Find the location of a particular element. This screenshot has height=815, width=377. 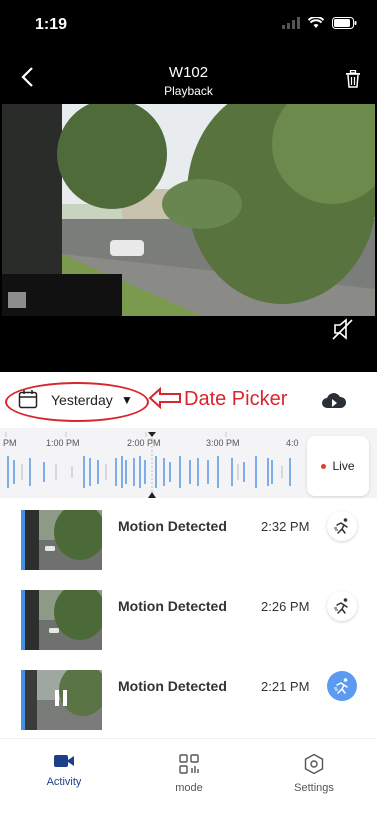

calendar-icon is located at coordinates (28, 401).